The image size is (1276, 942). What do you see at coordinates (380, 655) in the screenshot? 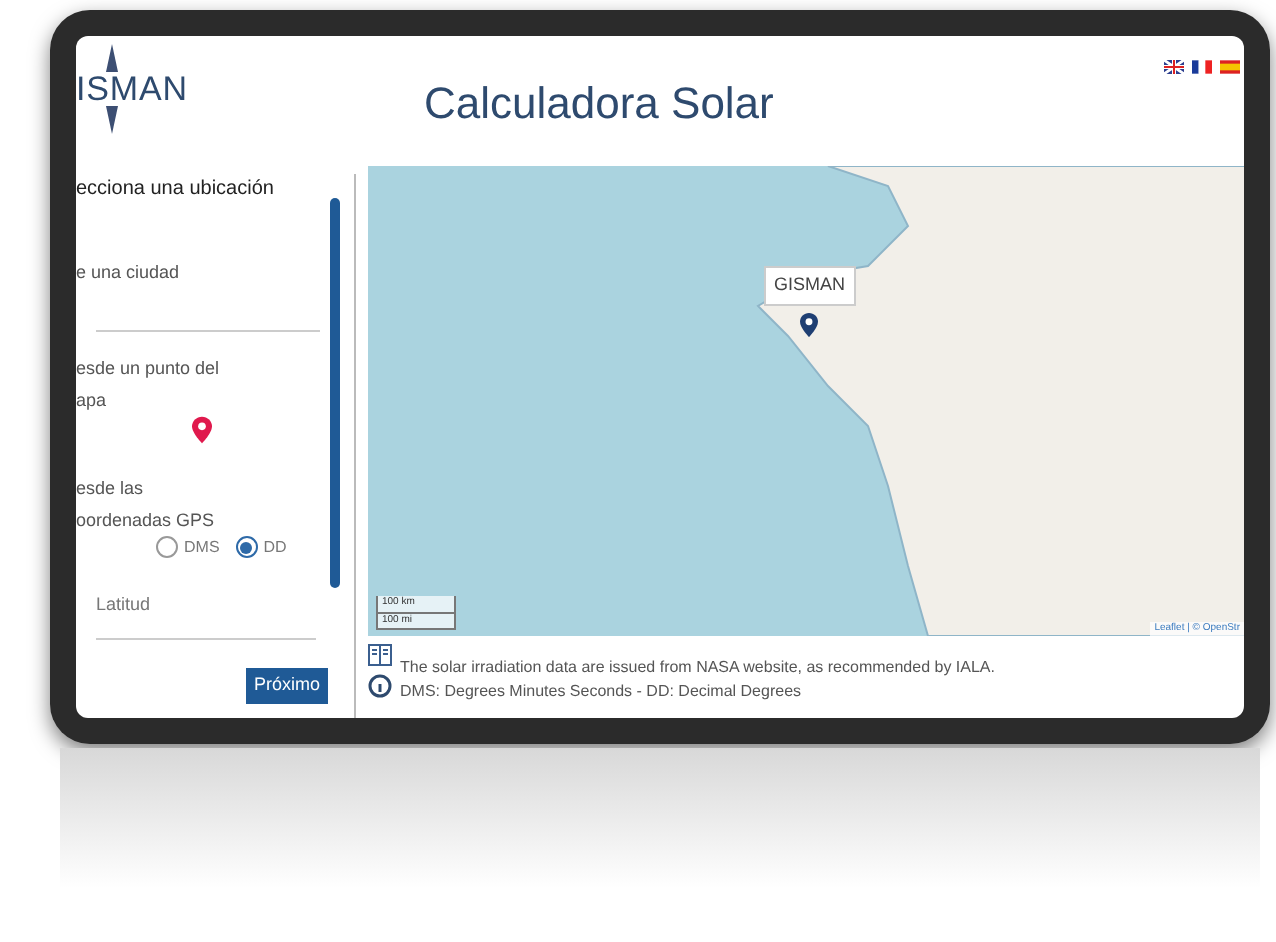
I see `book-icon` at bounding box center [380, 655].